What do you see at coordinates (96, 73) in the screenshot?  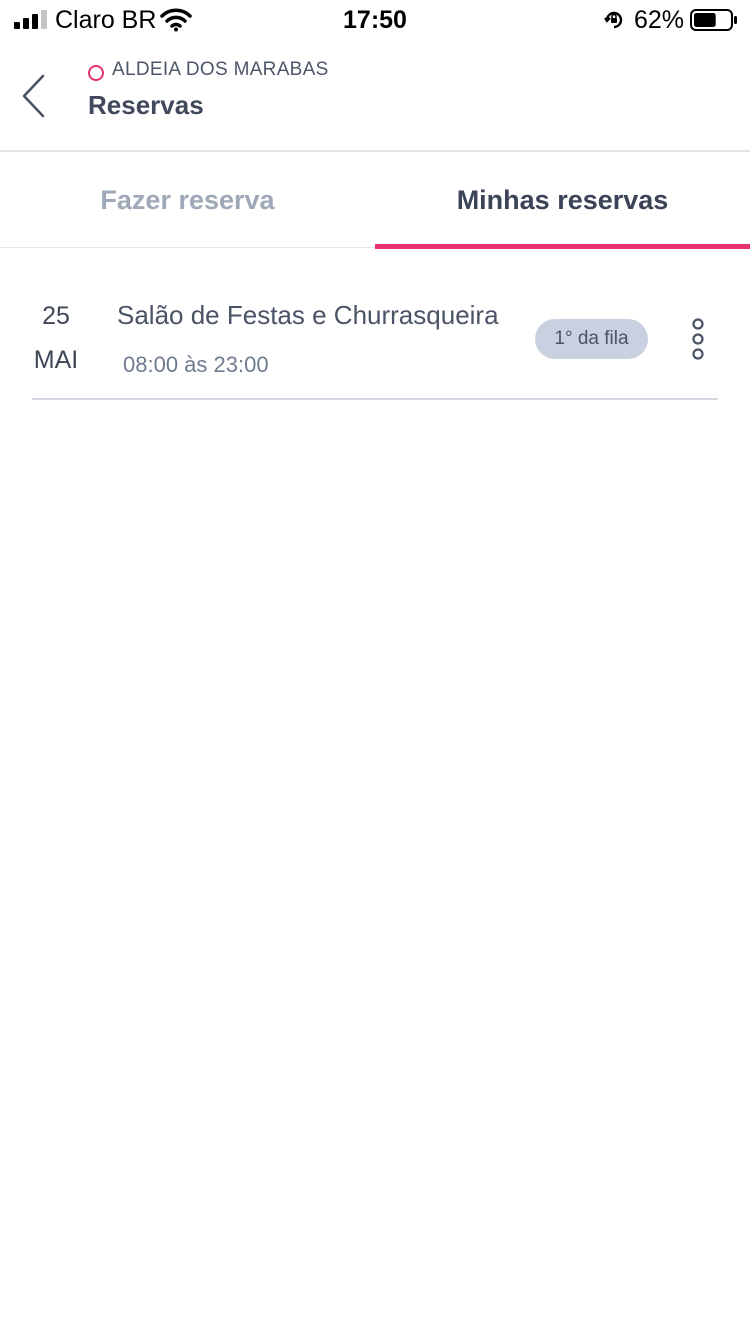 I see `org-circle-icon` at bounding box center [96, 73].